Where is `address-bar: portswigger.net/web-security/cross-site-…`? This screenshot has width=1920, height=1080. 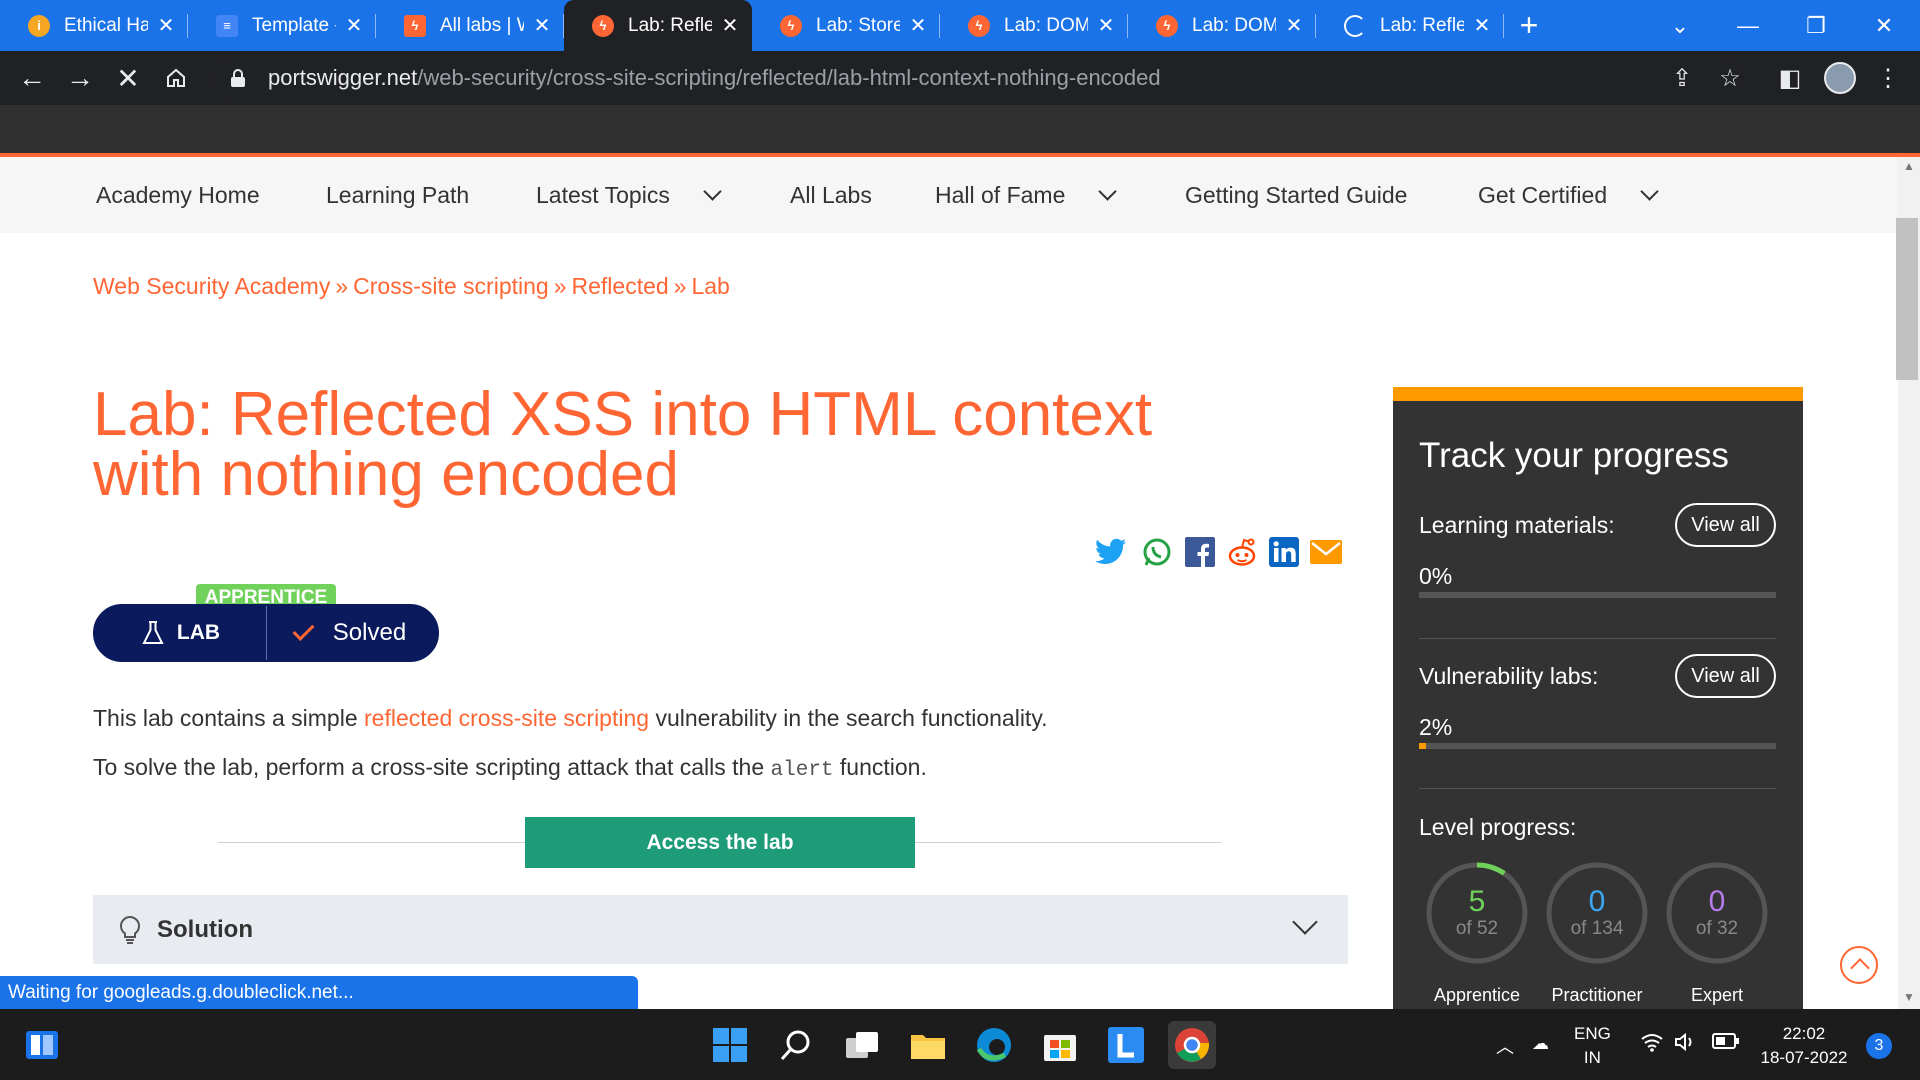
address-bar: portswigger.net/web-security/cross-site-… is located at coordinates (977, 78).